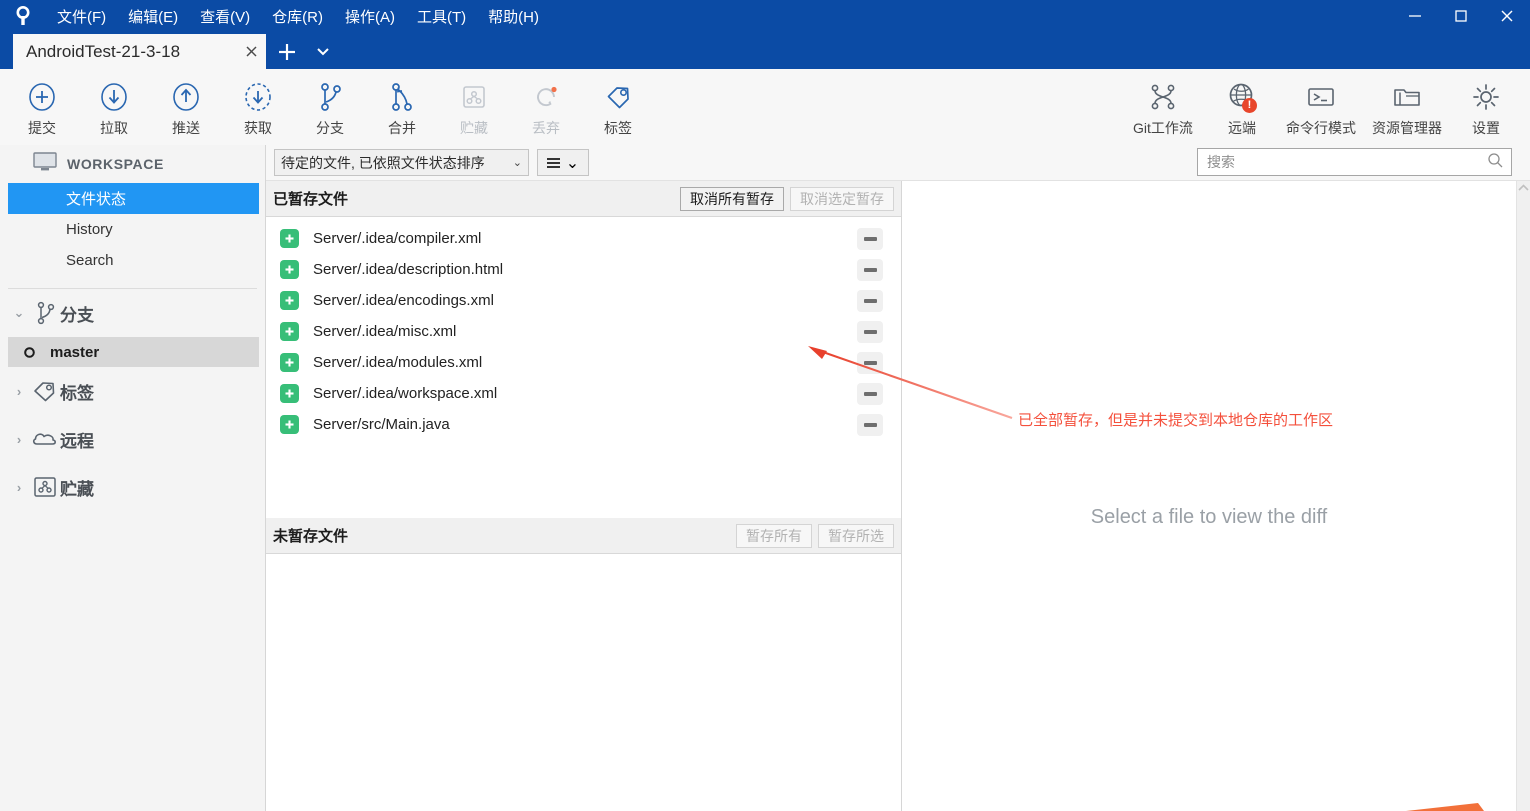 The width and height of the screenshot is (1530, 811). What do you see at coordinates (77, 393) in the screenshot?
I see `sidebar-section-tags-label: 标签` at bounding box center [77, 393].